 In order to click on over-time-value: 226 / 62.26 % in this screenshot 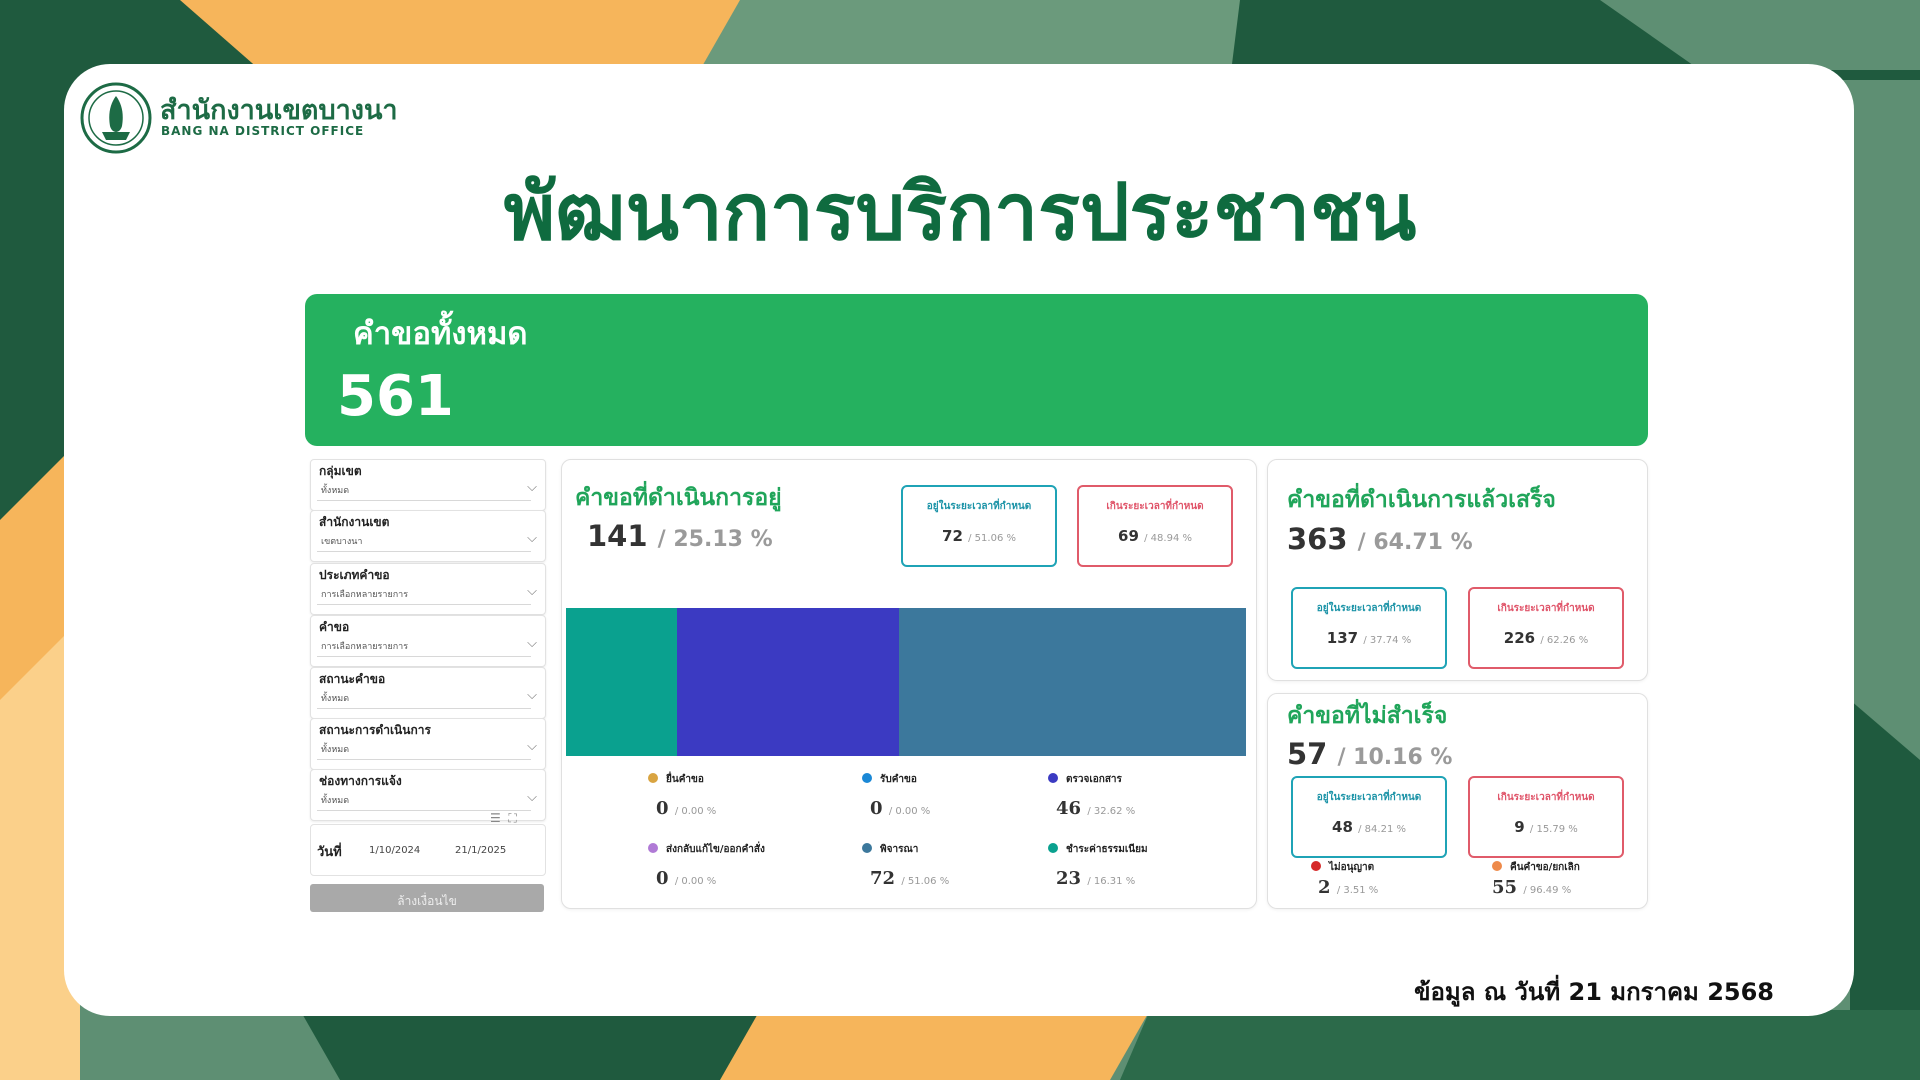, I will do `click(1546, 638)`.